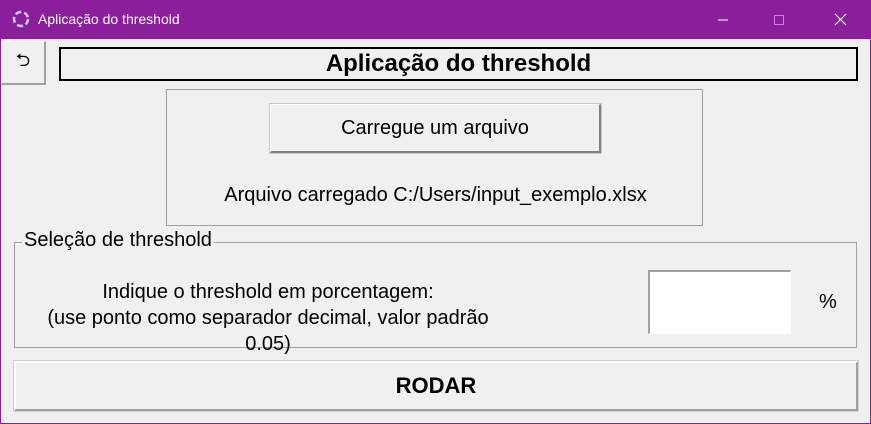 Image resolution: width=871 pixels, height=424 pixels. Describe the element at coordinates (118, 240) in the screenshot. I see `threshold-group-title: Seleção de threshold` at that location.